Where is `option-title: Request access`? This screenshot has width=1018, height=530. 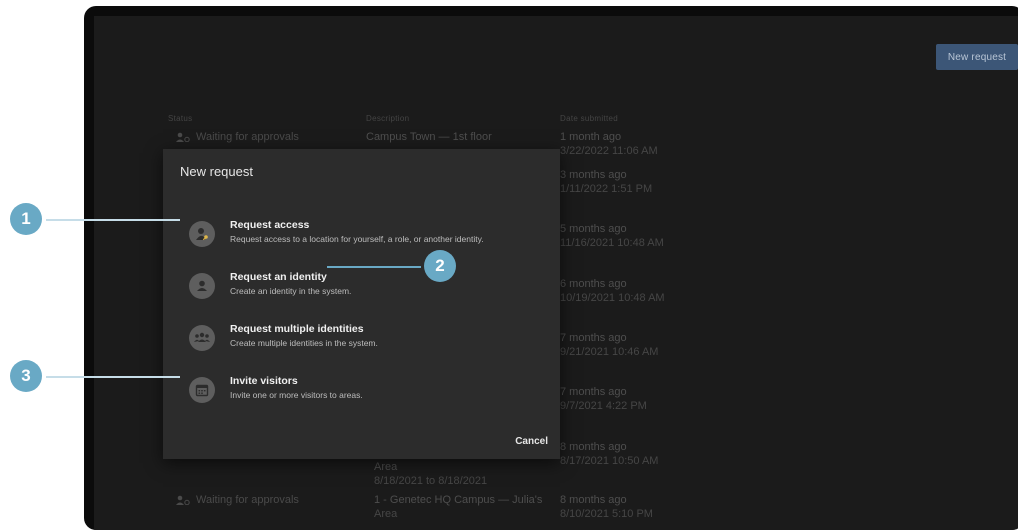 option-title: Request access is located at coordinates (270, 225).